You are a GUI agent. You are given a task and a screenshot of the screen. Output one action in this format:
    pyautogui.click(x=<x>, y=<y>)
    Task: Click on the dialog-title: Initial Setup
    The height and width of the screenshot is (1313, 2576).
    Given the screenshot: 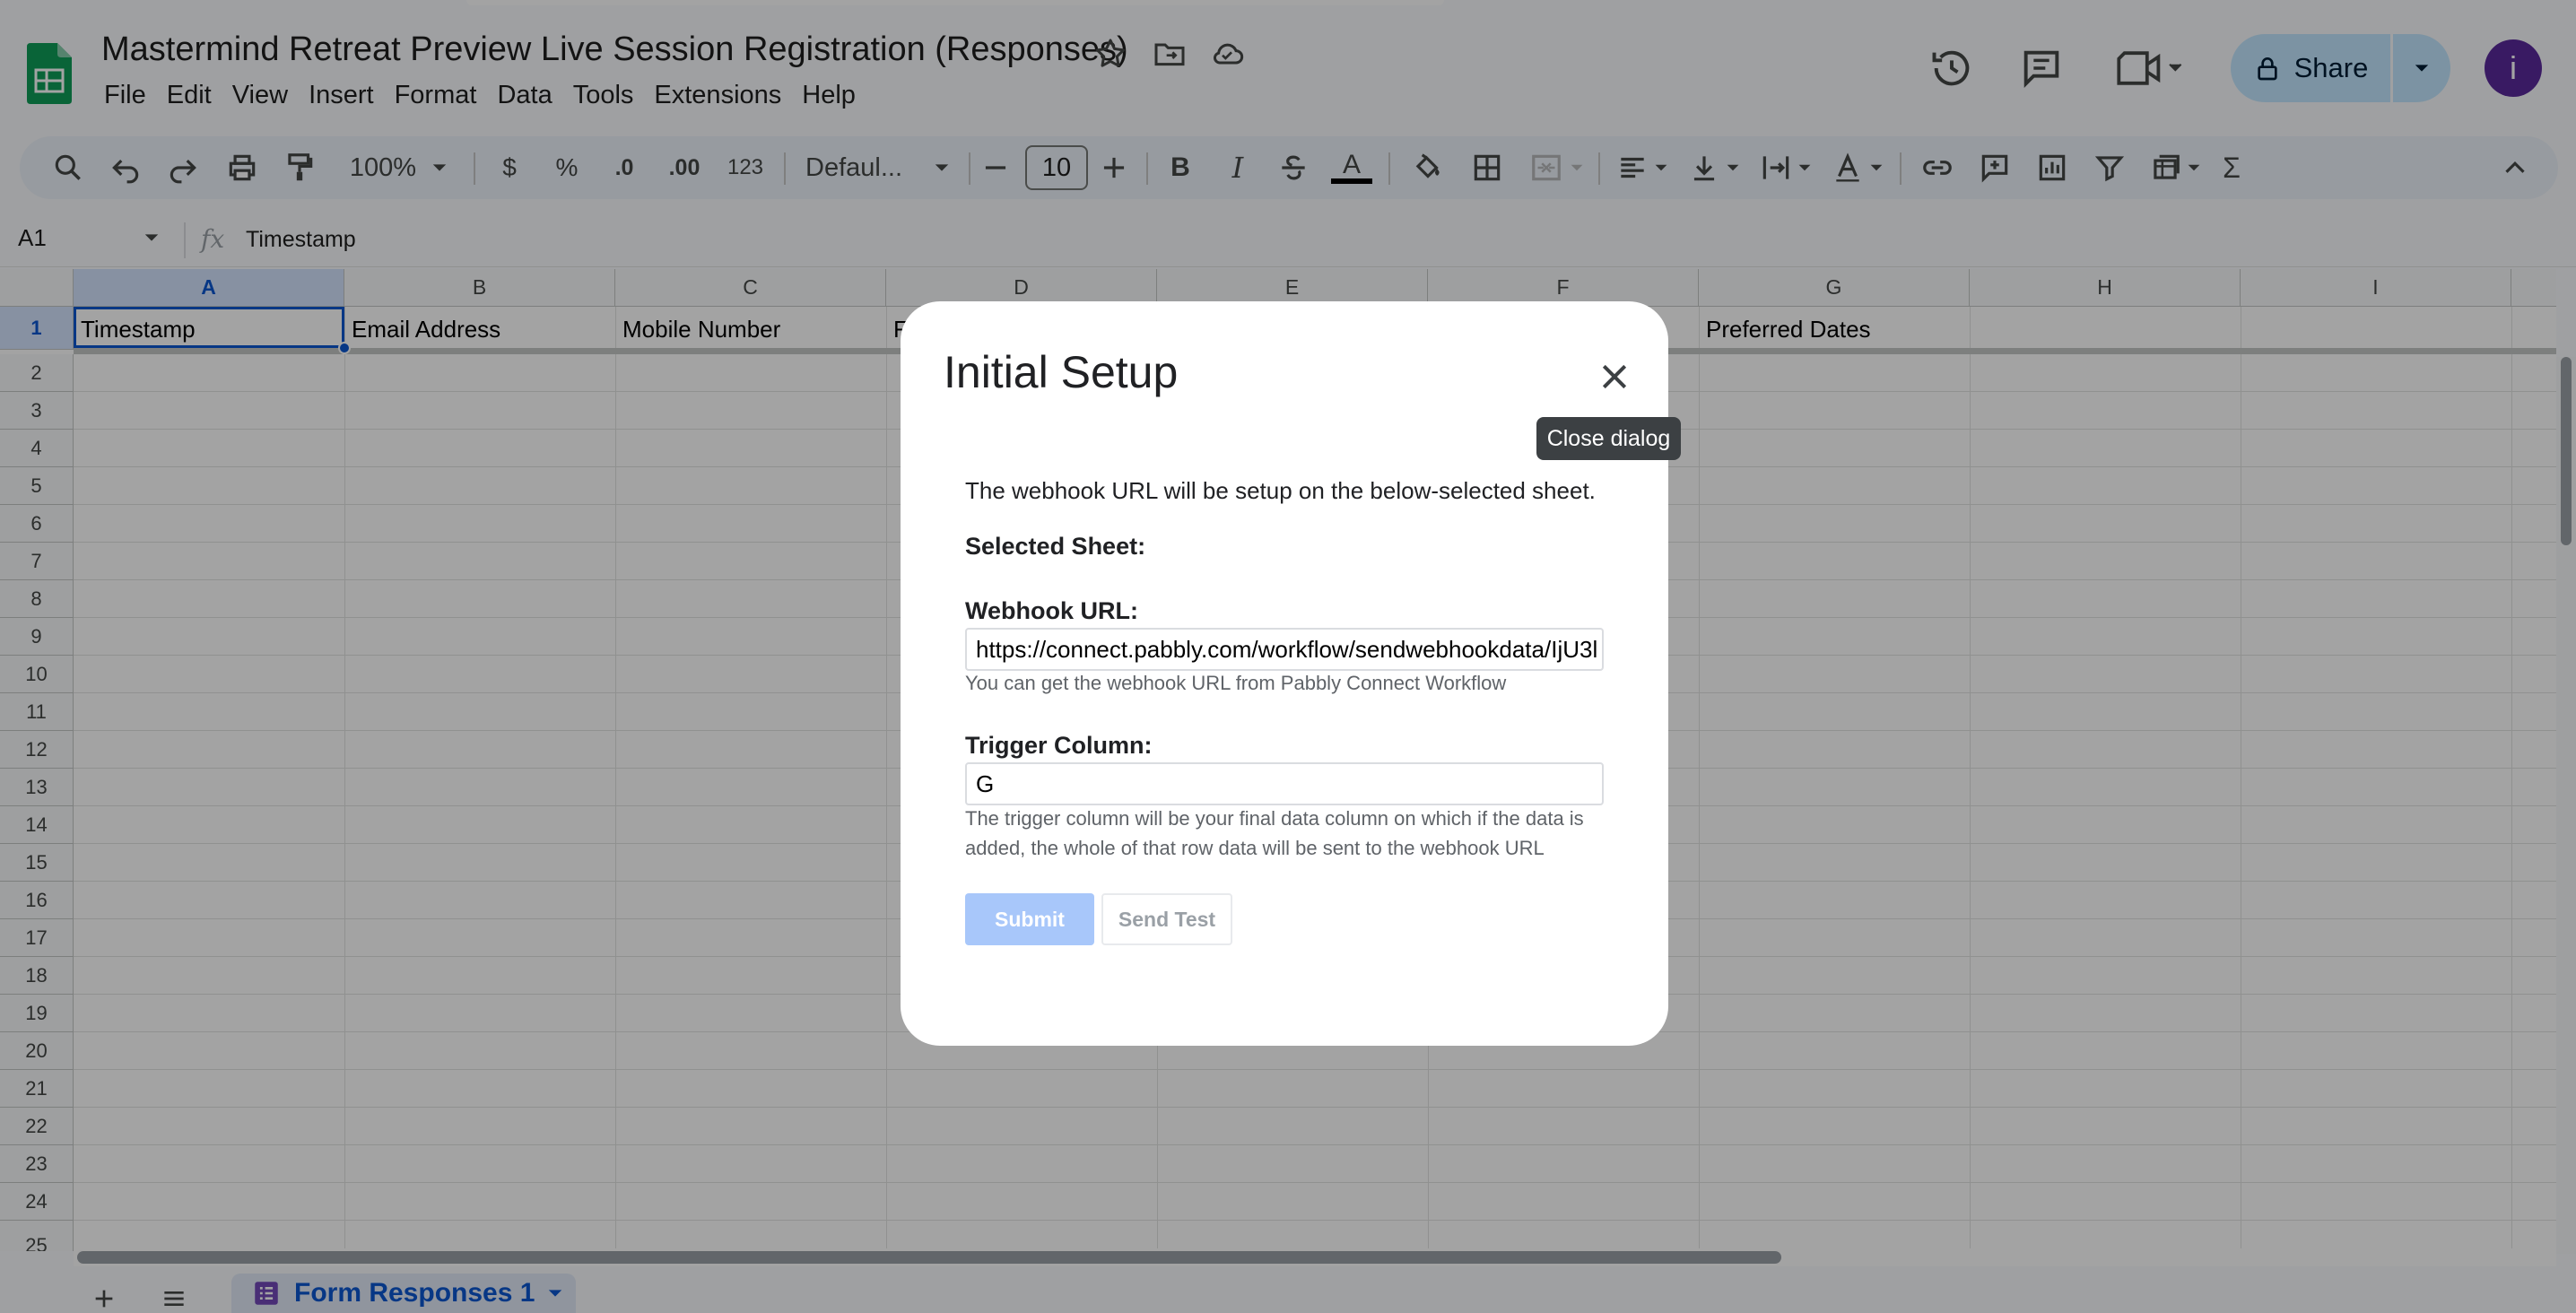 What is the action you would take?
    pyautogui.click(x=1061, y=372)
    